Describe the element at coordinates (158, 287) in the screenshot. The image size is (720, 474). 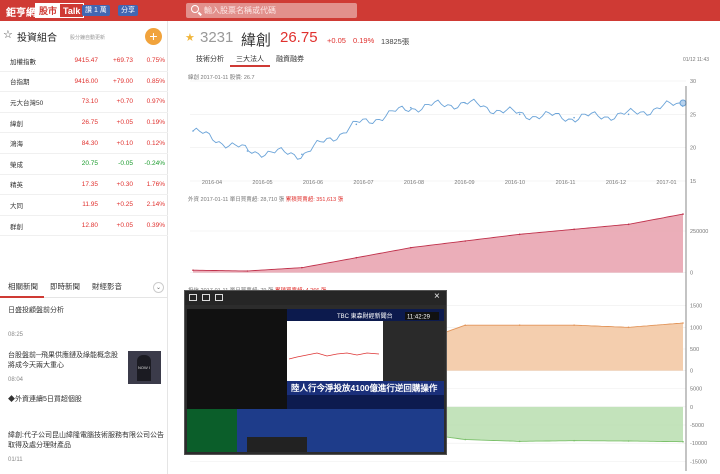
I see `chevron-down-icon: ⌄` at that location.